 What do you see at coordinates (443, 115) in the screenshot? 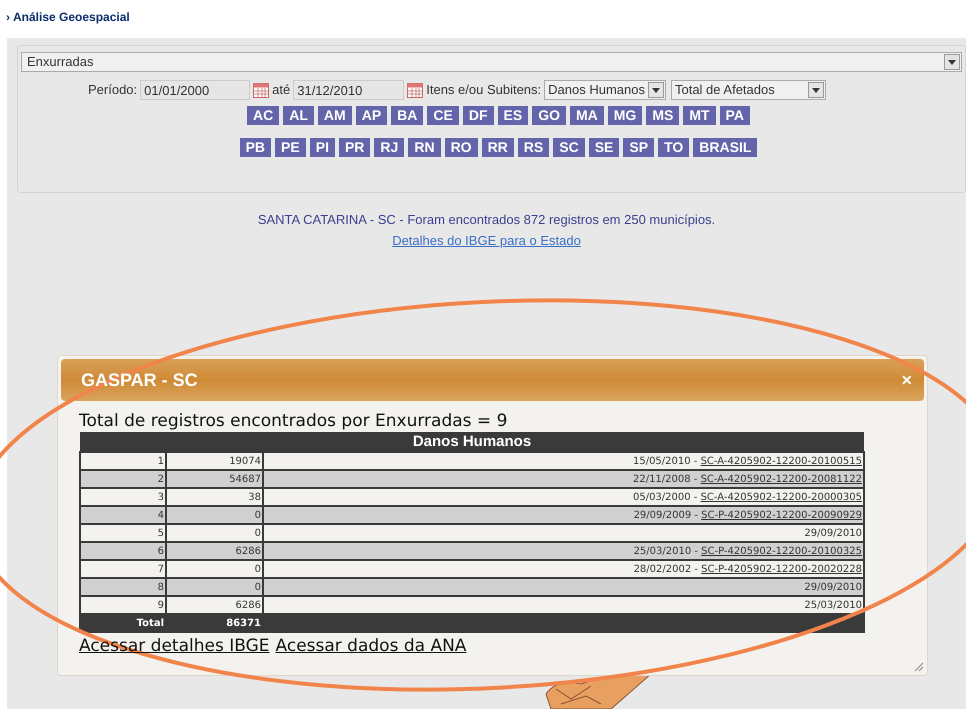
I see `state-button: CE` at bounding box center [443, 115].